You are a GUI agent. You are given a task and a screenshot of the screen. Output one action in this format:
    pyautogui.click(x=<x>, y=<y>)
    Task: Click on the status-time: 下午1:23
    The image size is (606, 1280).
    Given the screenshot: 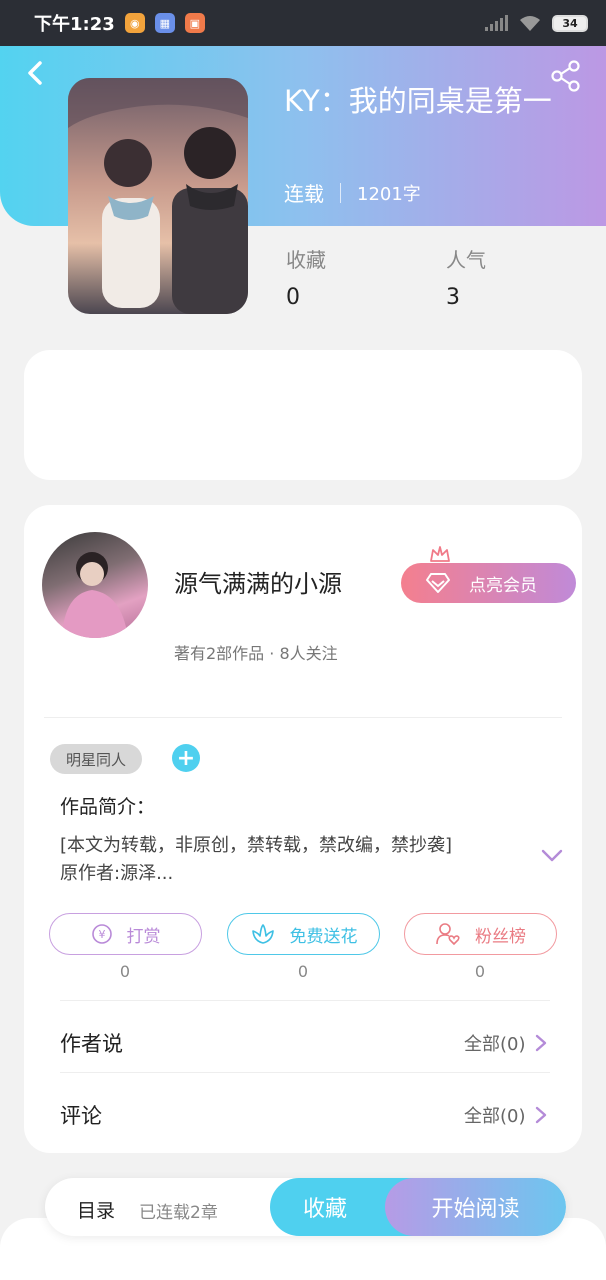 What is the action you would take?
    pyautogui.click(x=74, y=24)
    